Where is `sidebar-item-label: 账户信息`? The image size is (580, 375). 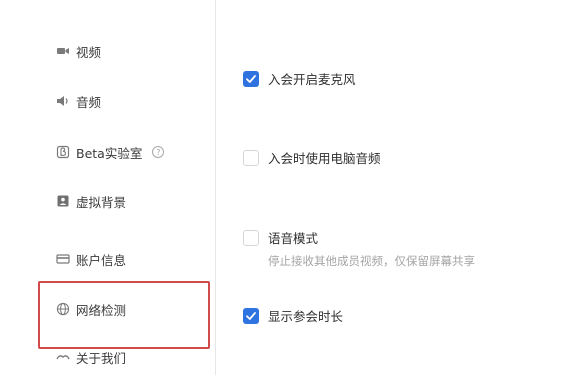 sidebar-item-label: 账户信息 is located at coordinates (101, 260).